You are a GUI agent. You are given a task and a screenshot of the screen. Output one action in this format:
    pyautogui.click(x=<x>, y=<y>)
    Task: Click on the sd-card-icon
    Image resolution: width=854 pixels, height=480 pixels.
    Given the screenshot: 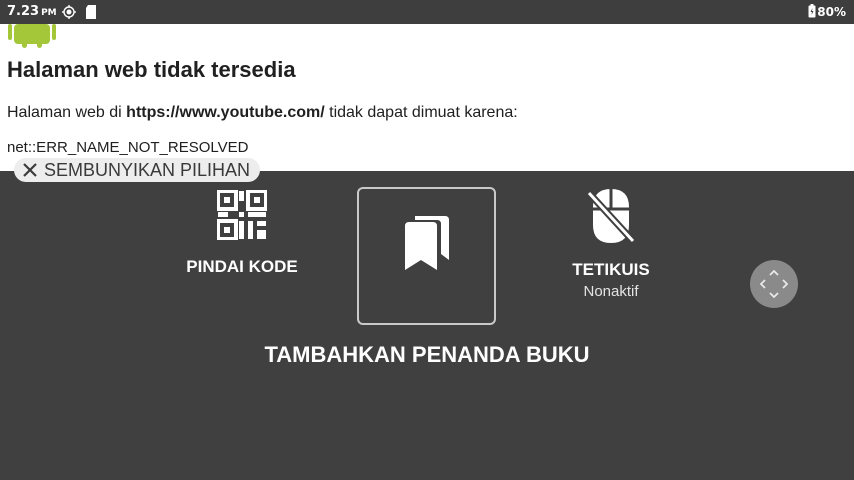 What is the action you would take?
    pyautogui.click(x=91, y=12)
    